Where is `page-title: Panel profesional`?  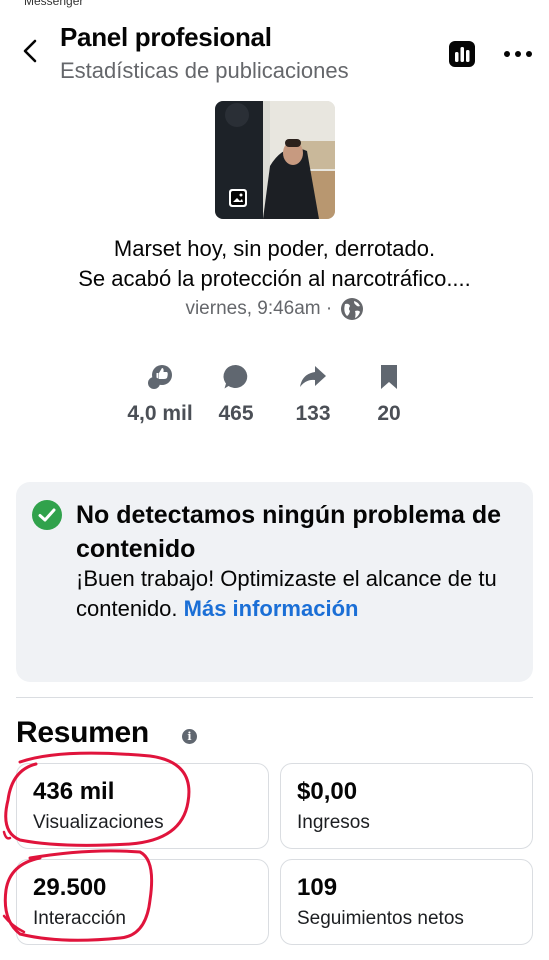
page-title: Panel profesional is located at coordinates (166, 37).